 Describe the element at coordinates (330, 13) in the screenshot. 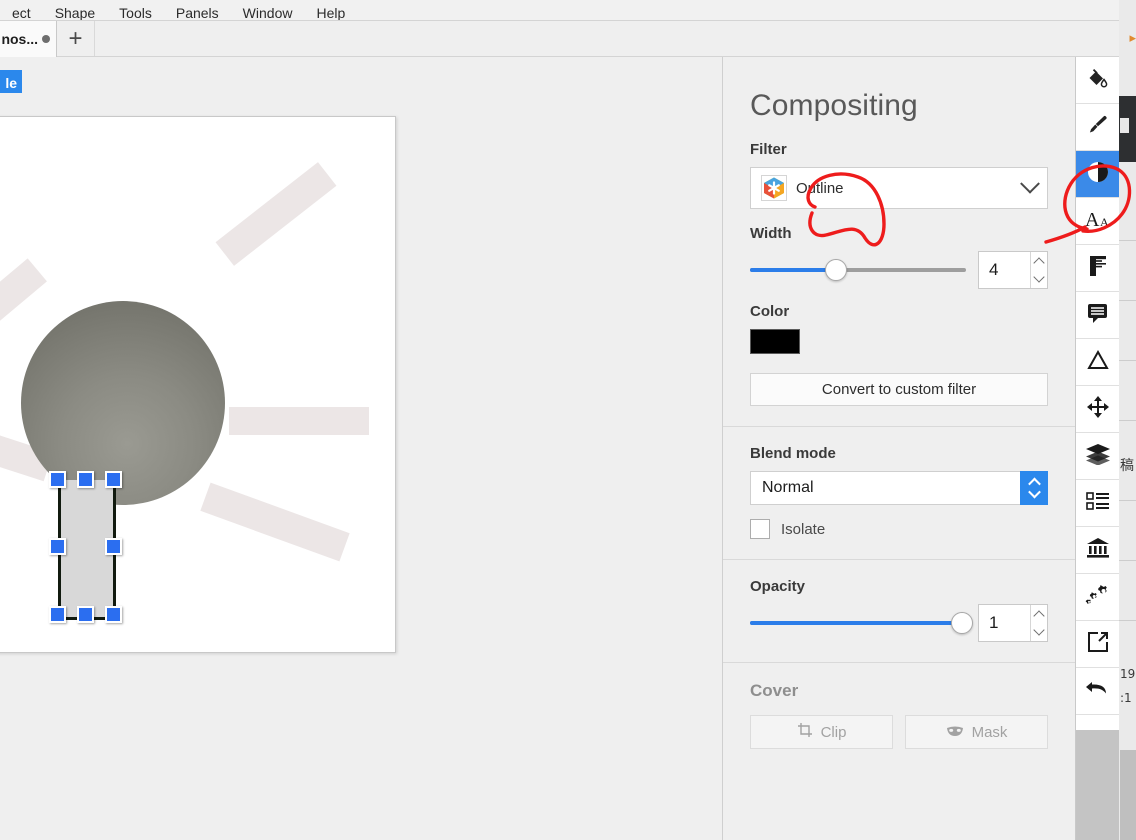

I see `menu-item-help: Help` at that location.